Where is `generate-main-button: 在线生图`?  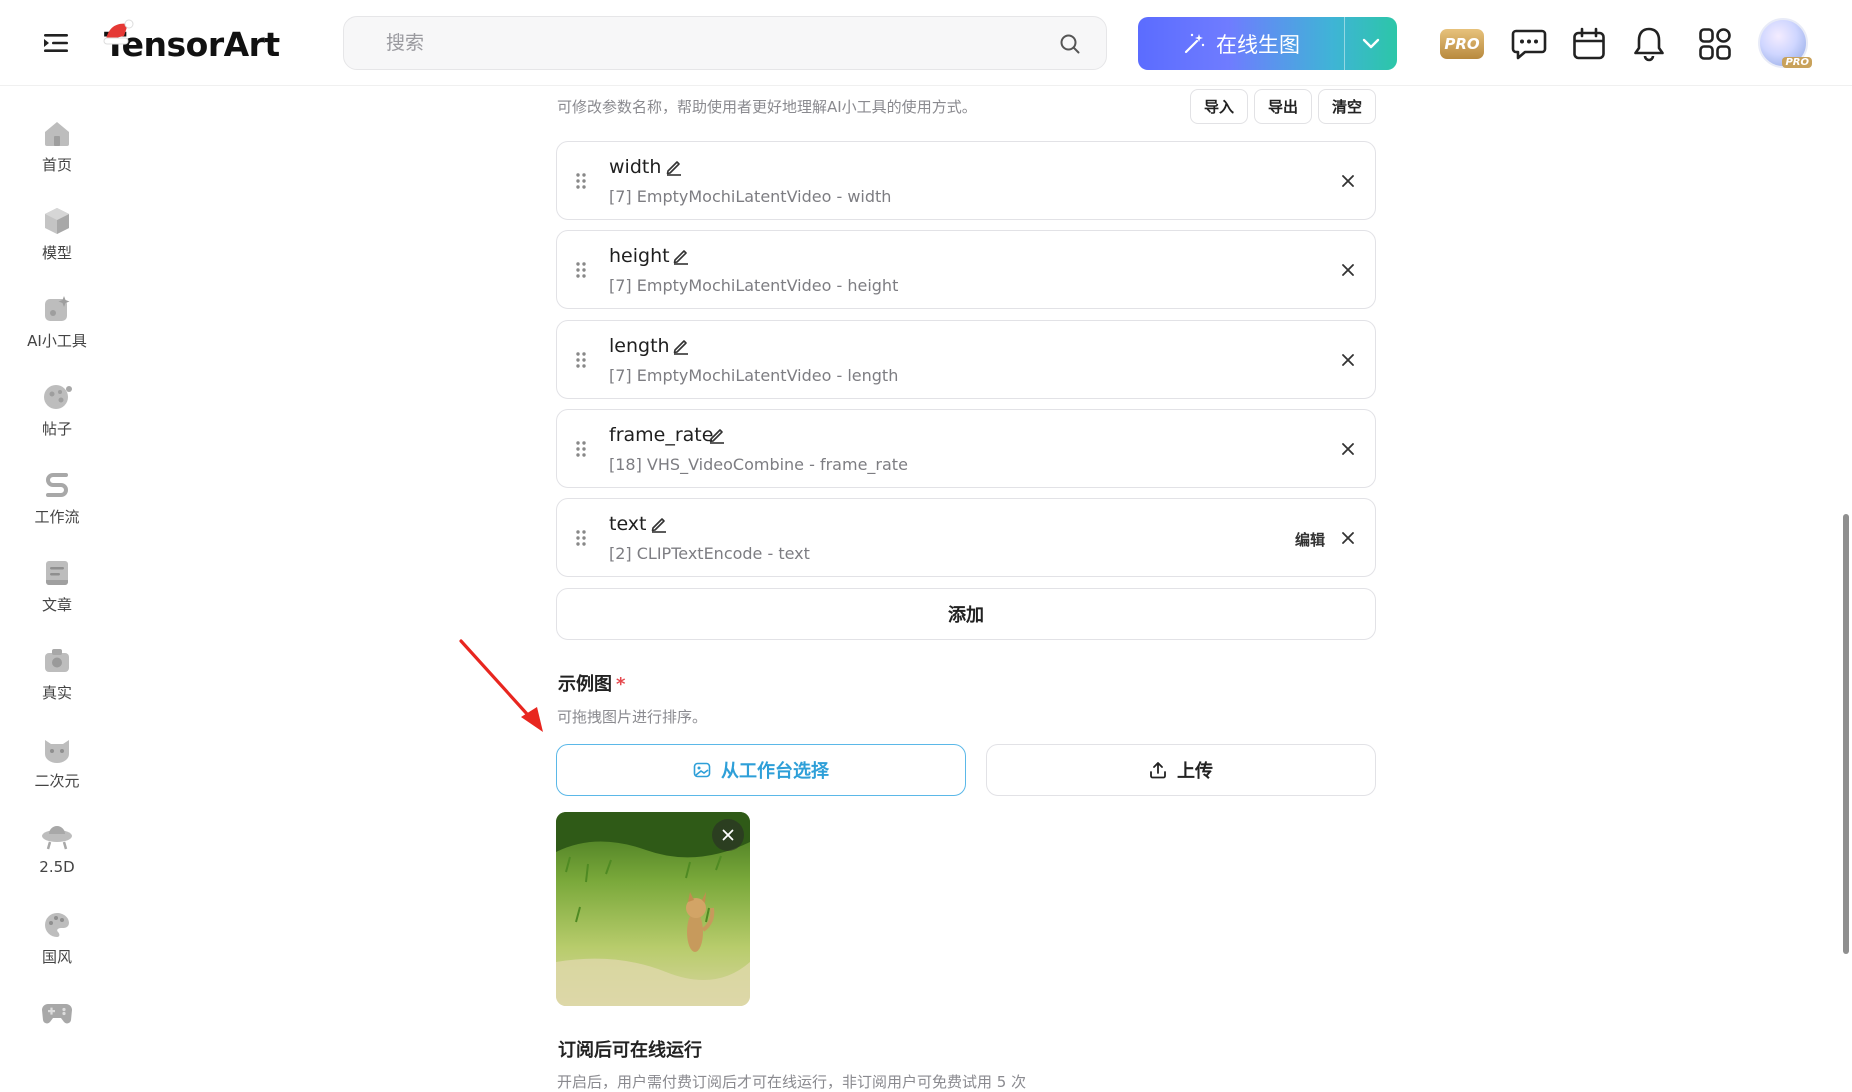 generate-main-button: 在线生图 is located at coordinates (1241, 43).